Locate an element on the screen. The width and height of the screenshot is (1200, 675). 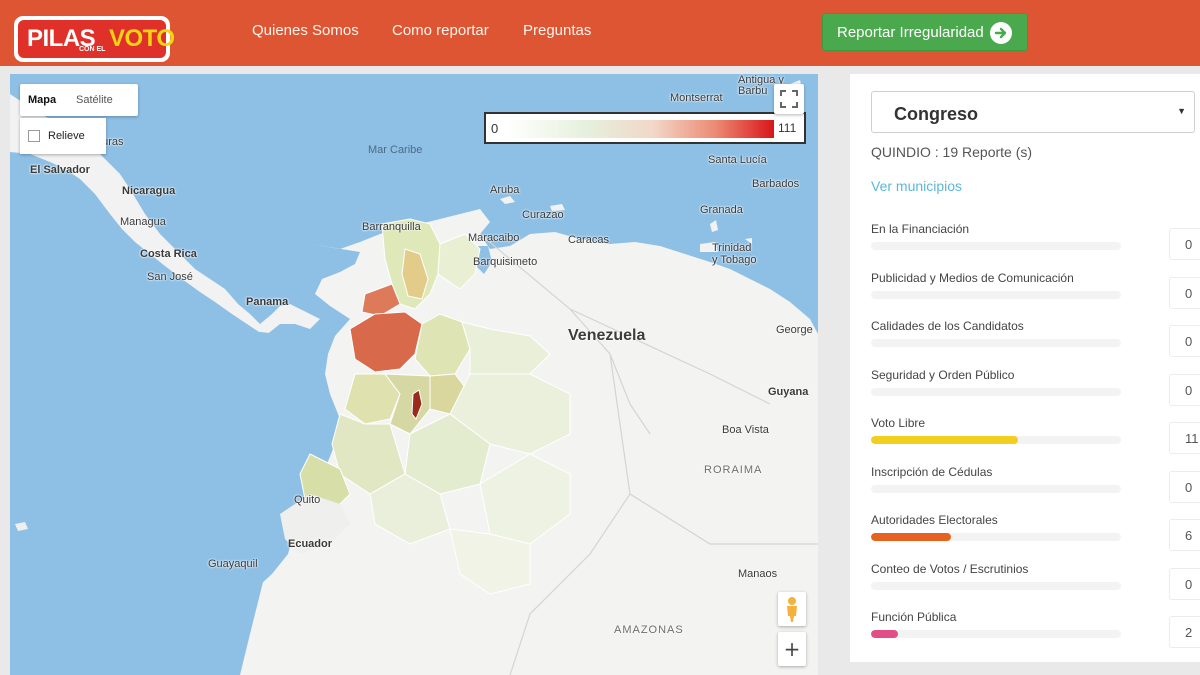
map-label-guayaquil: Guayaquil is located at coordinates (233, 564).